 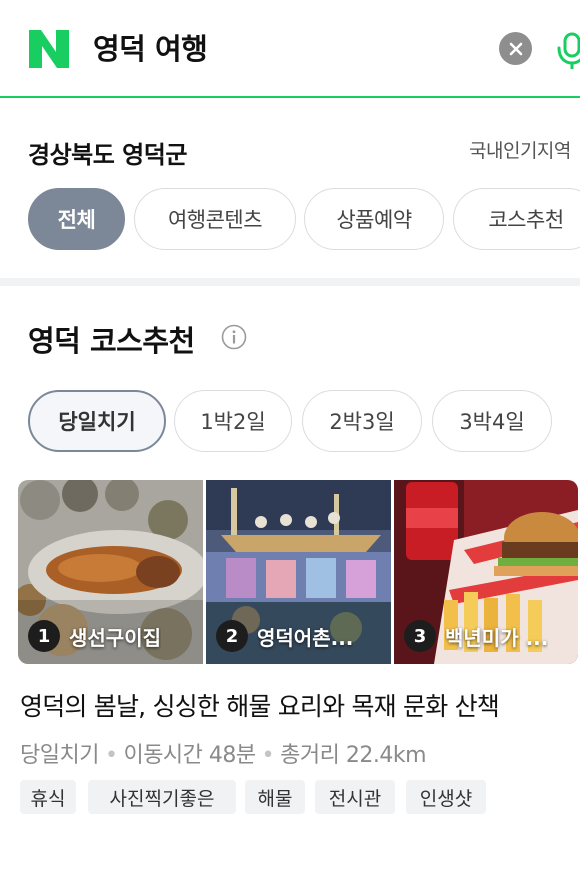 I want to click on place-label: 1 생선구이집, so click(x=94, y=636).